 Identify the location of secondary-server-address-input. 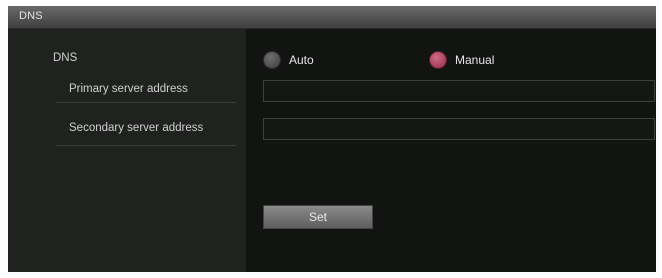
(459, 129).